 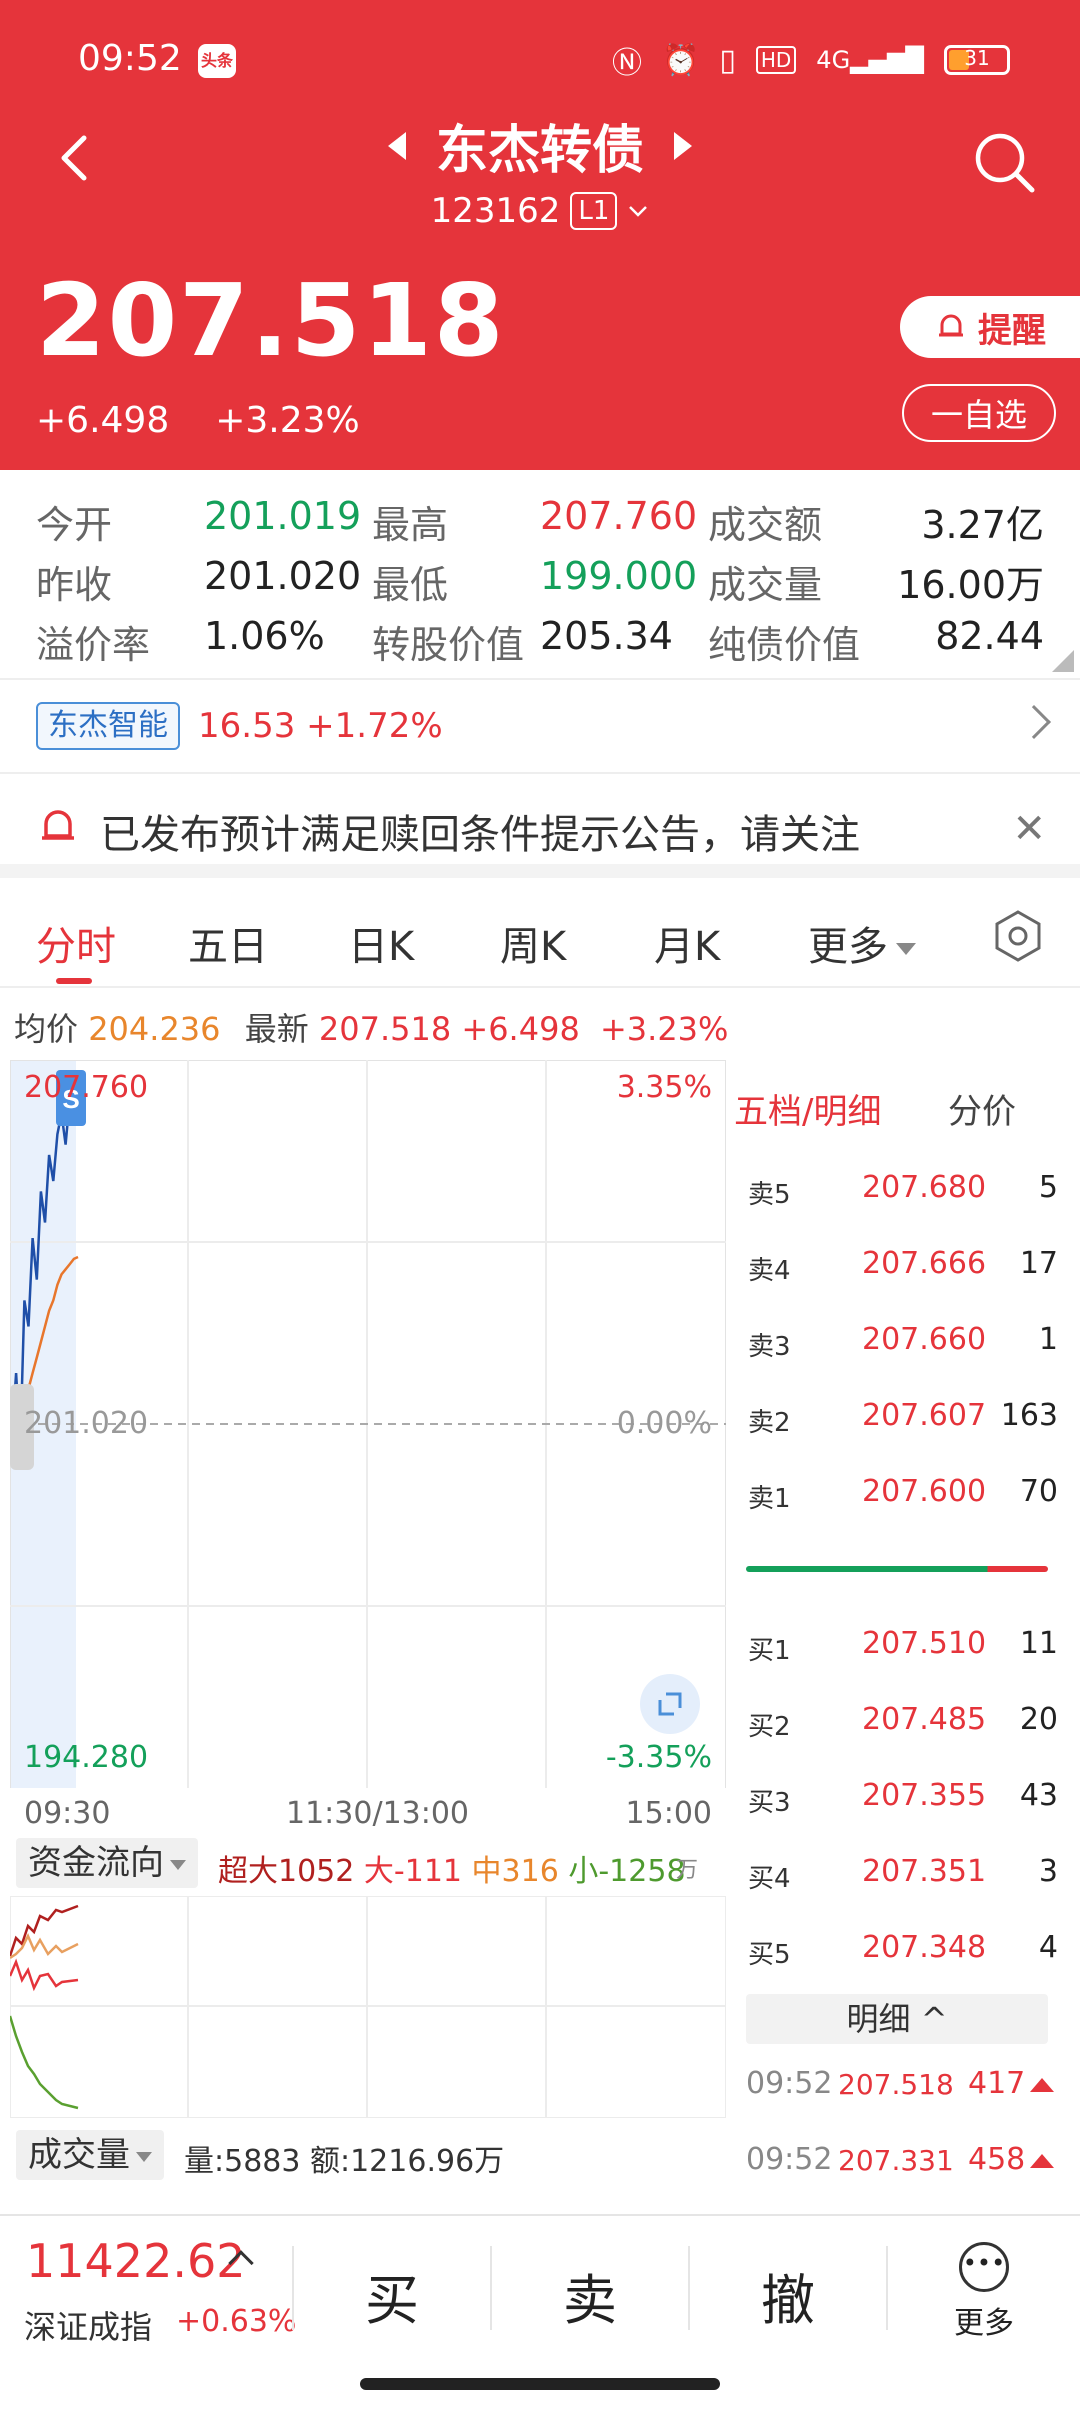 What do you see at coordinates (378, 1813) in the screenshot?
I see `x-tick-midday: 11:30/13:00` at bounding box center [378, 1813].